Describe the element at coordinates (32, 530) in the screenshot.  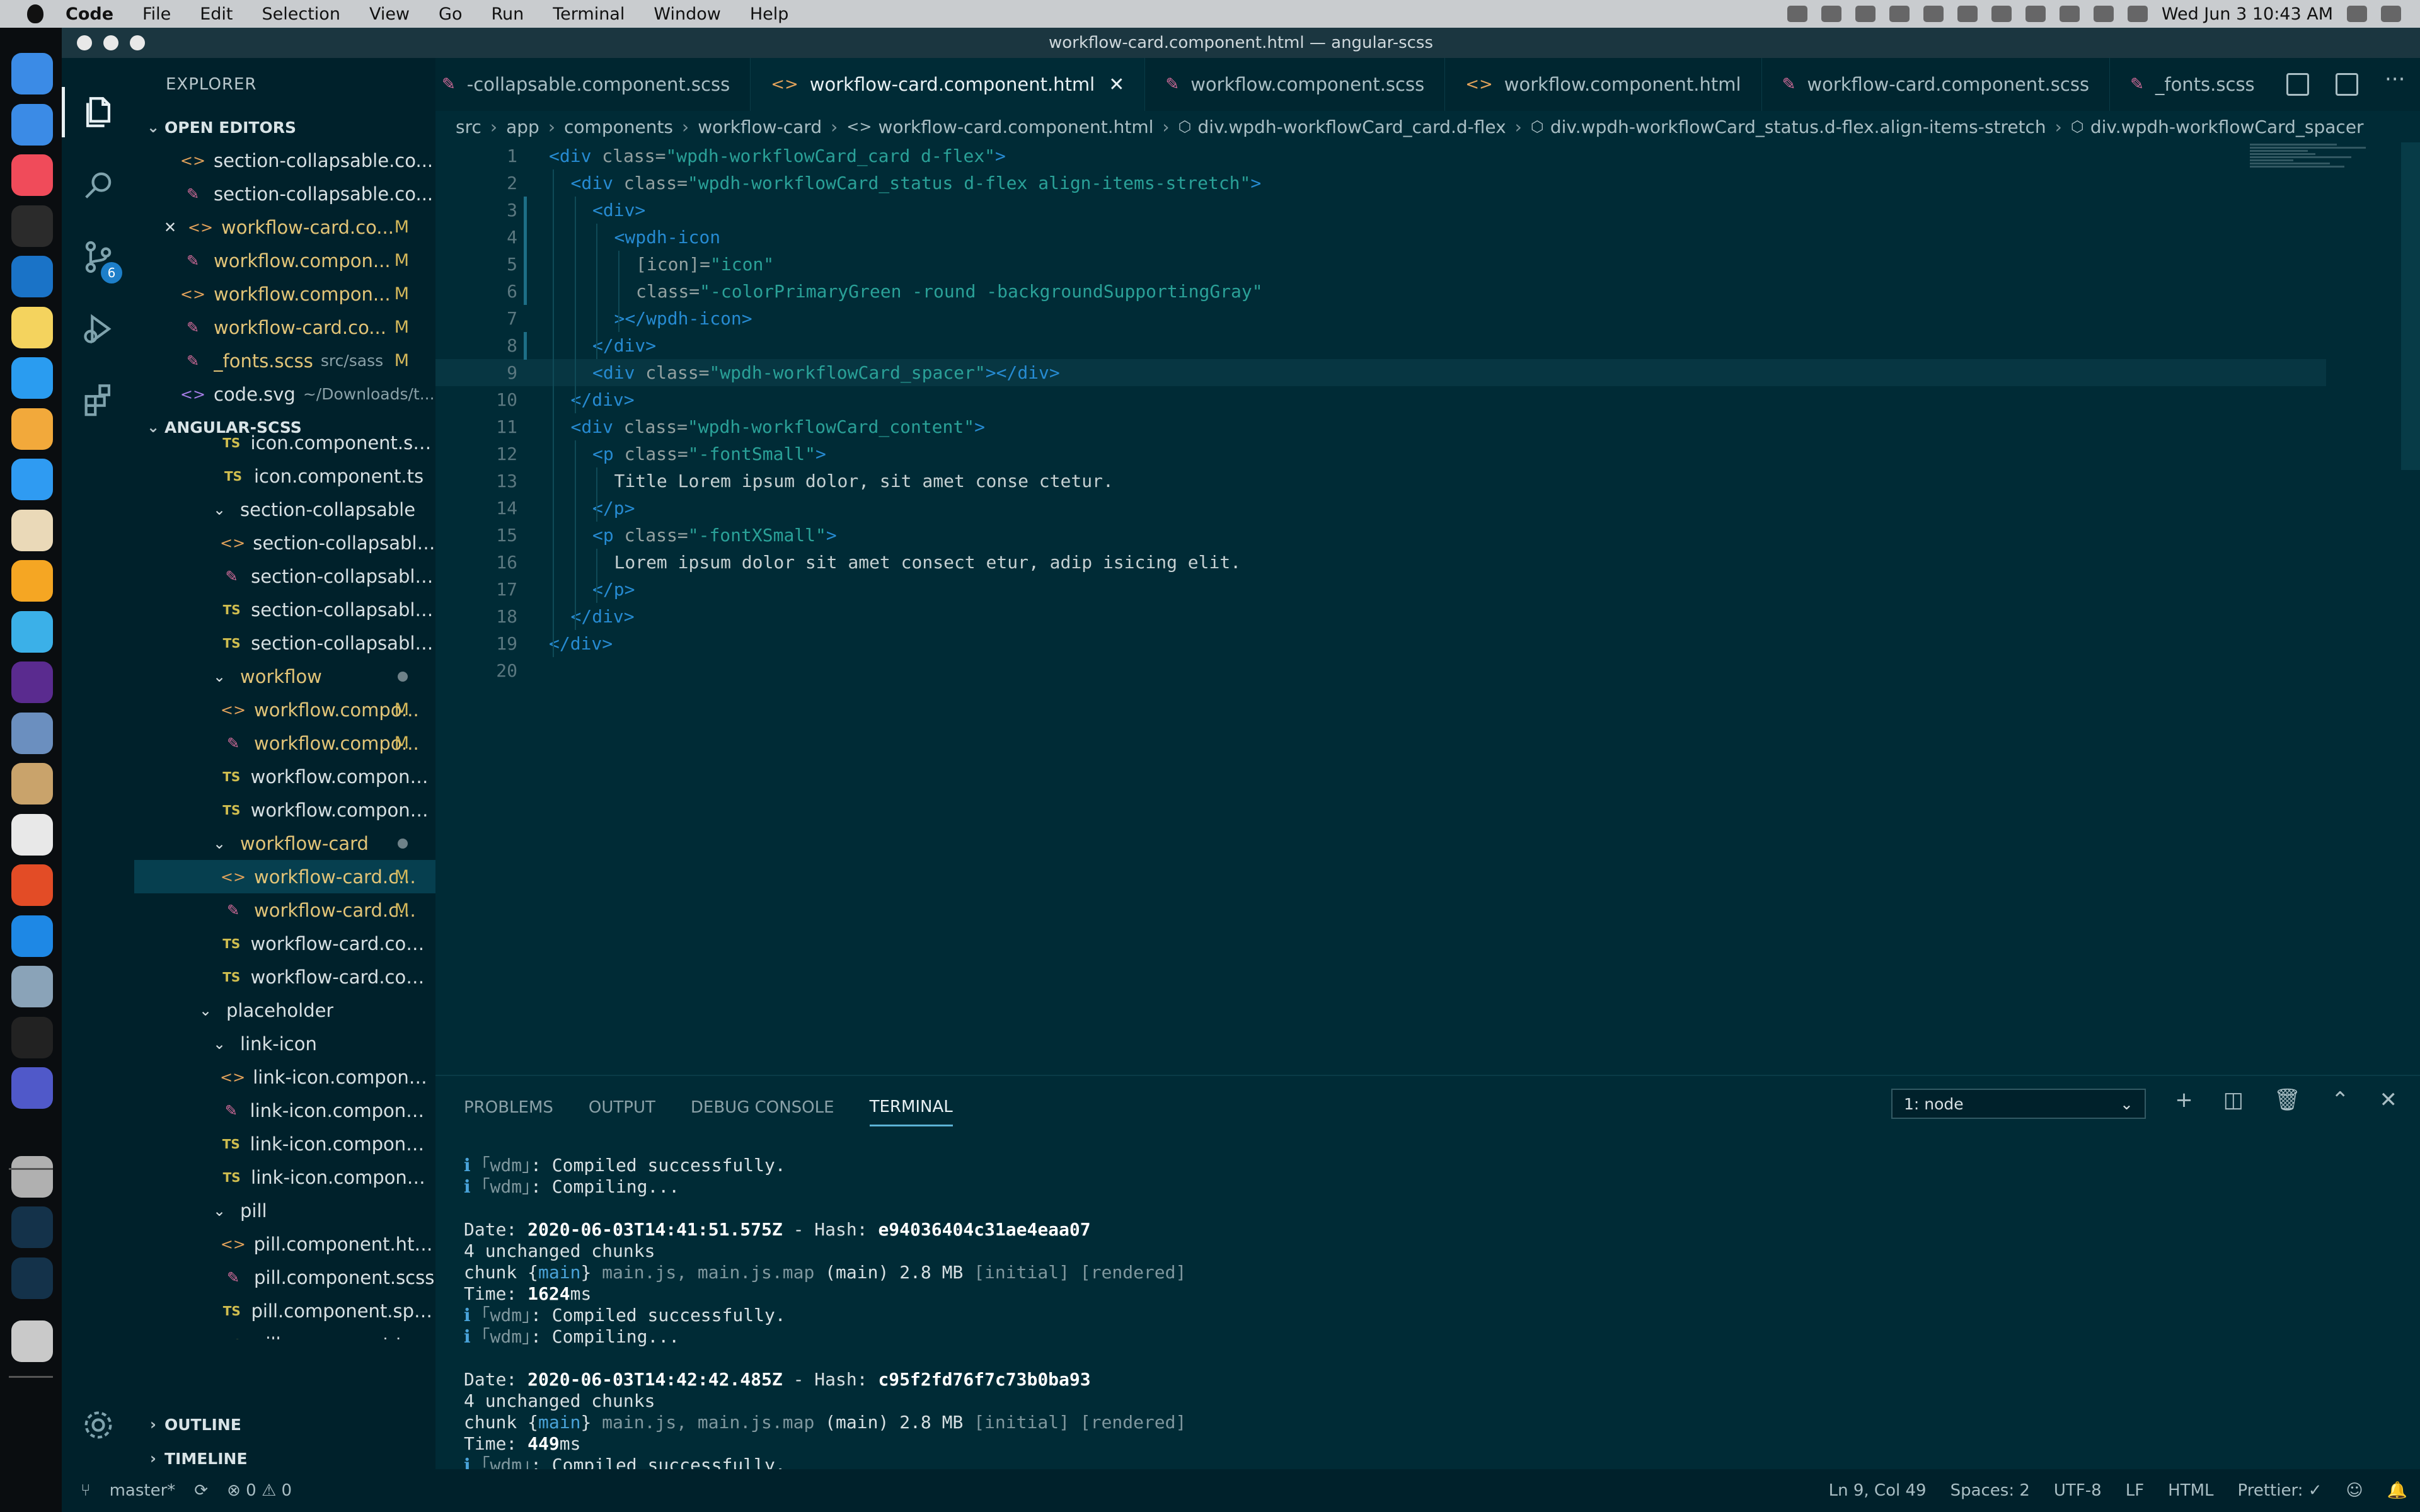
I see `textedit-icon` at that location.